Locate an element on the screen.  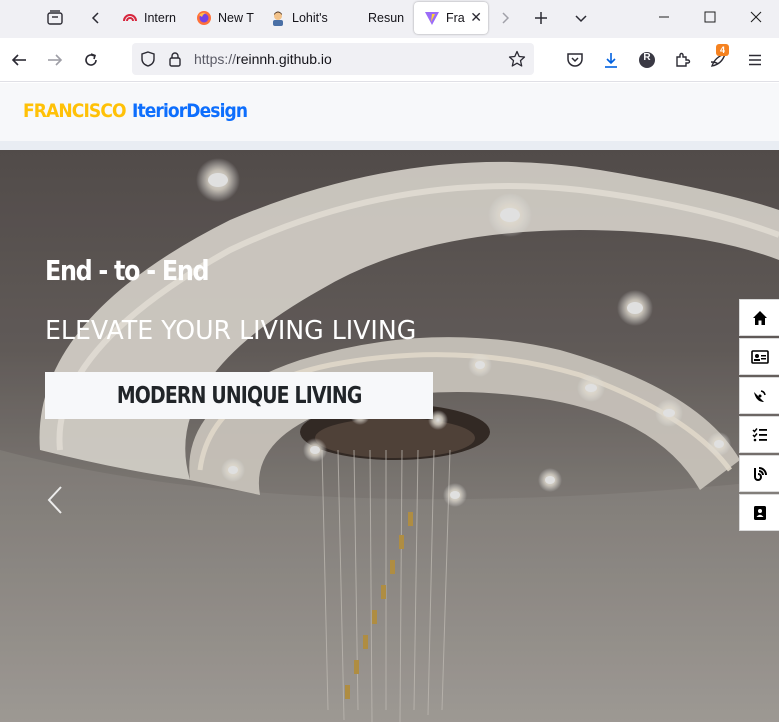
maximize-button is located at coordinates (710, 17).